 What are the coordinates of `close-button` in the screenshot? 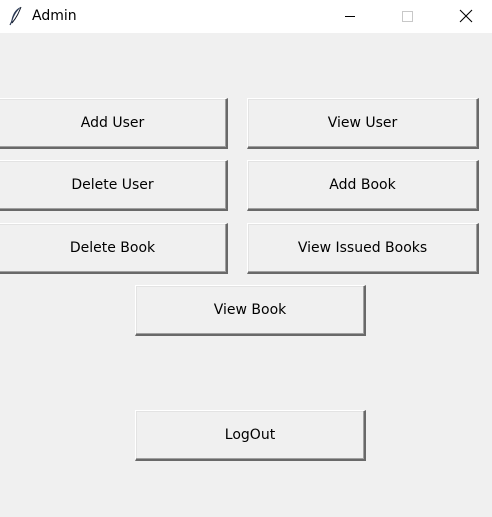 It's located at (466, 16).